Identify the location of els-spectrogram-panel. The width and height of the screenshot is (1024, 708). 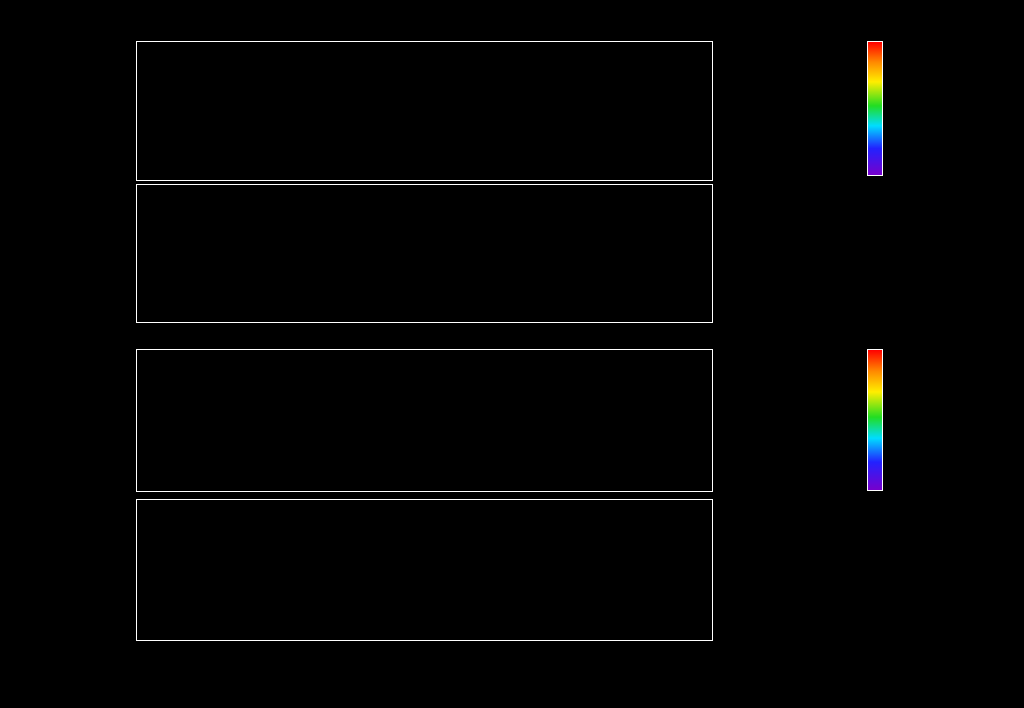
(424, 111).